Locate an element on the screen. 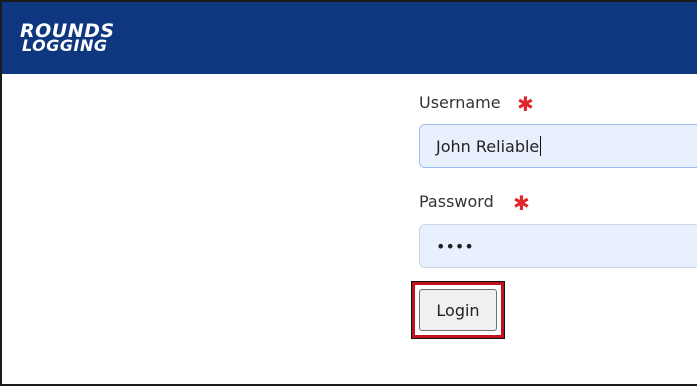 The width and height of the screenshot is (697, 386). text-cursor is located at coordinates (541, 146).